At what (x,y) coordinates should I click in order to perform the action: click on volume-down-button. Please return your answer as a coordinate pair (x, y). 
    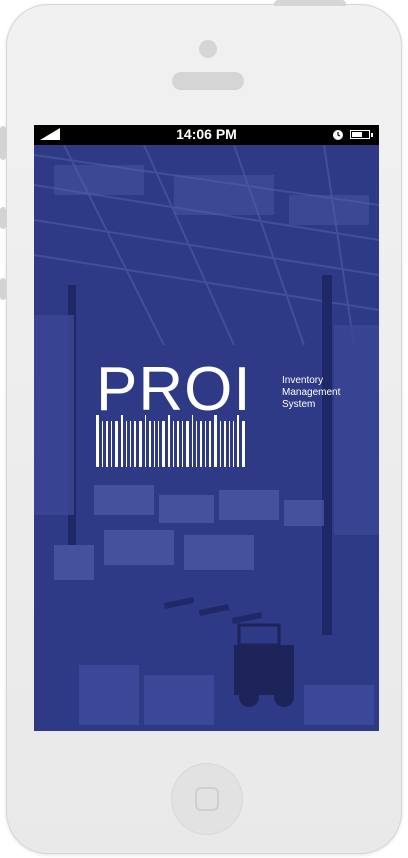
    Looking at the image, I should click on (3, 289).